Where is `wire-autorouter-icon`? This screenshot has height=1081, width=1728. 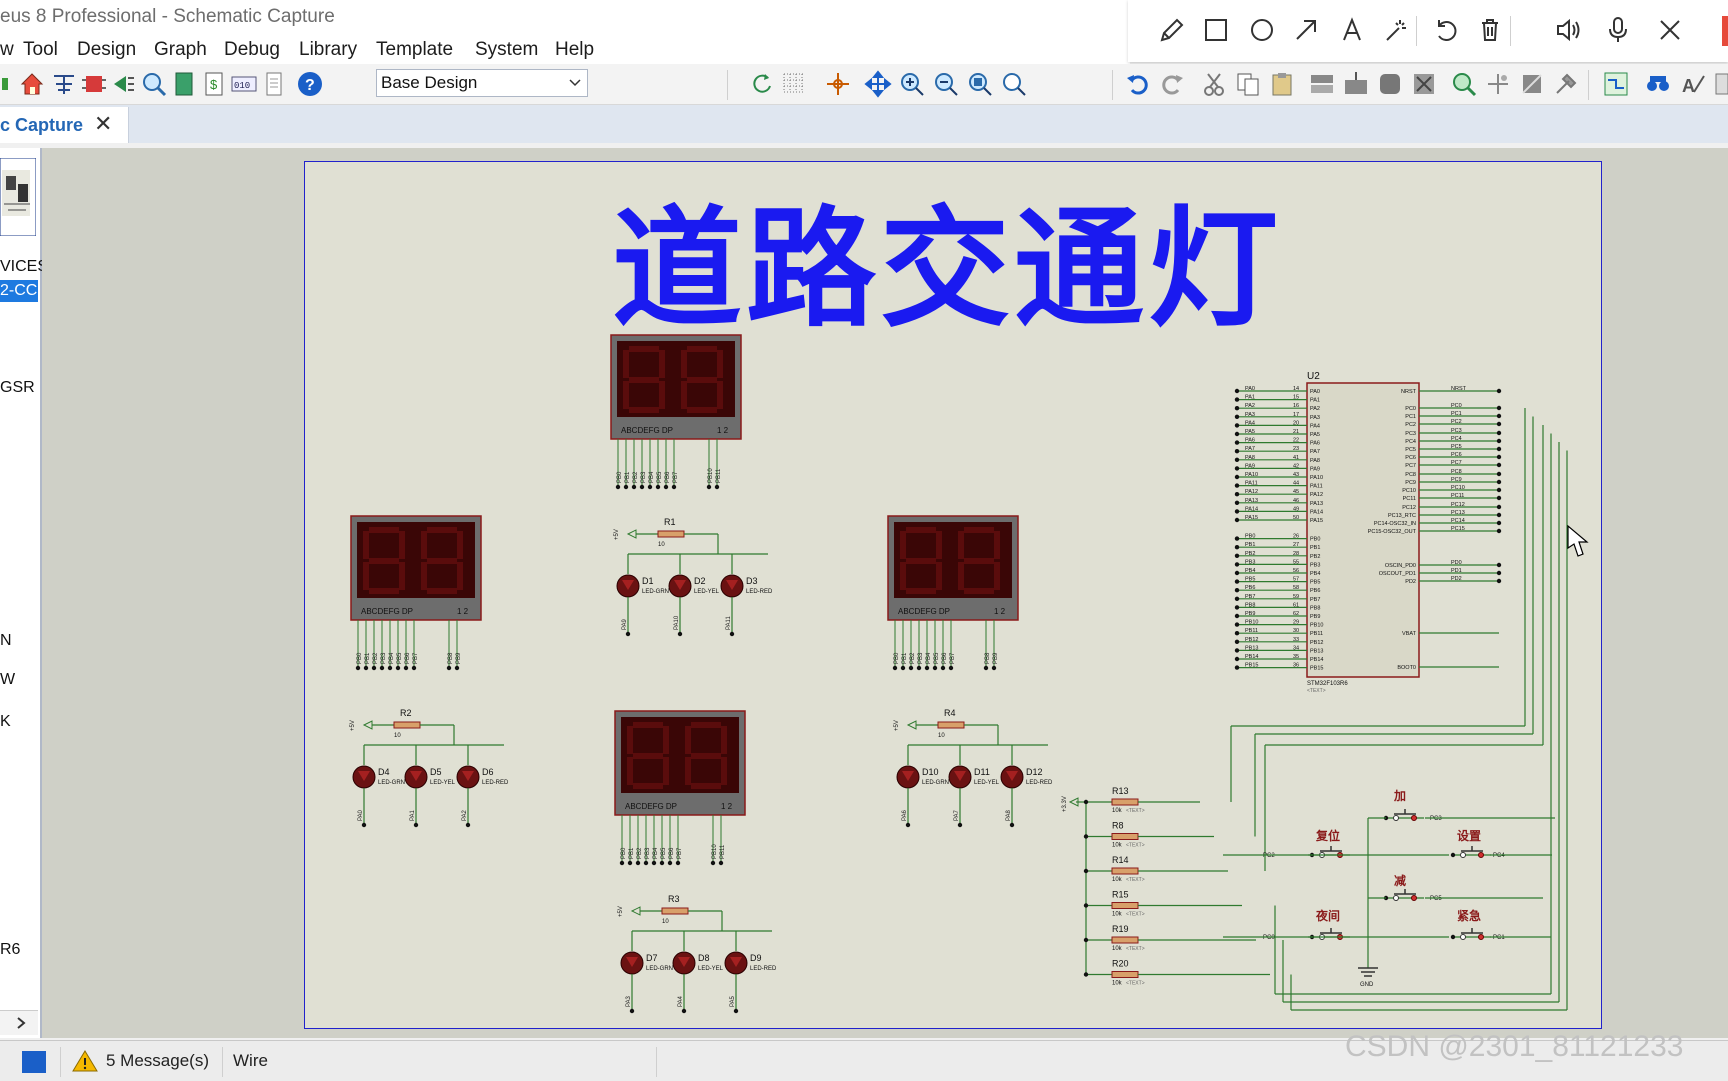 wire-autorouter-icon is located at coordinates (1616, 84).